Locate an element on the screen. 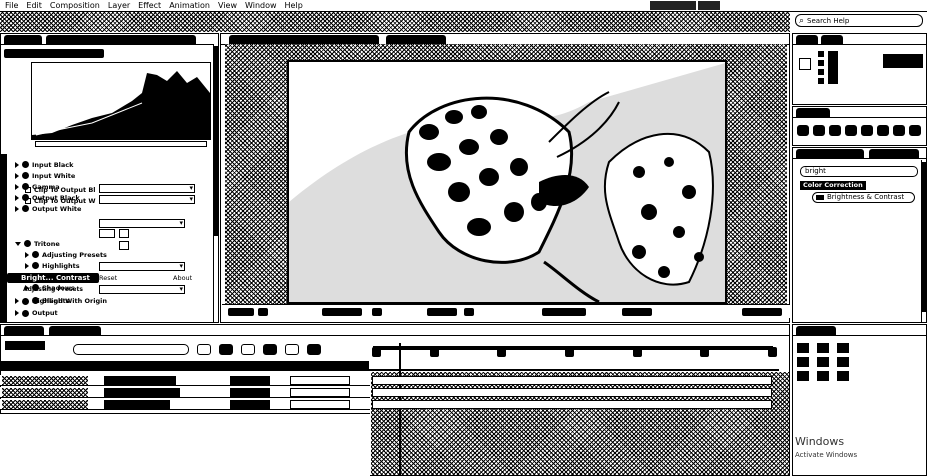 This screenshot has height=476, width=927. midtones-eyedropper-icon is located at coordinates (124, 245).